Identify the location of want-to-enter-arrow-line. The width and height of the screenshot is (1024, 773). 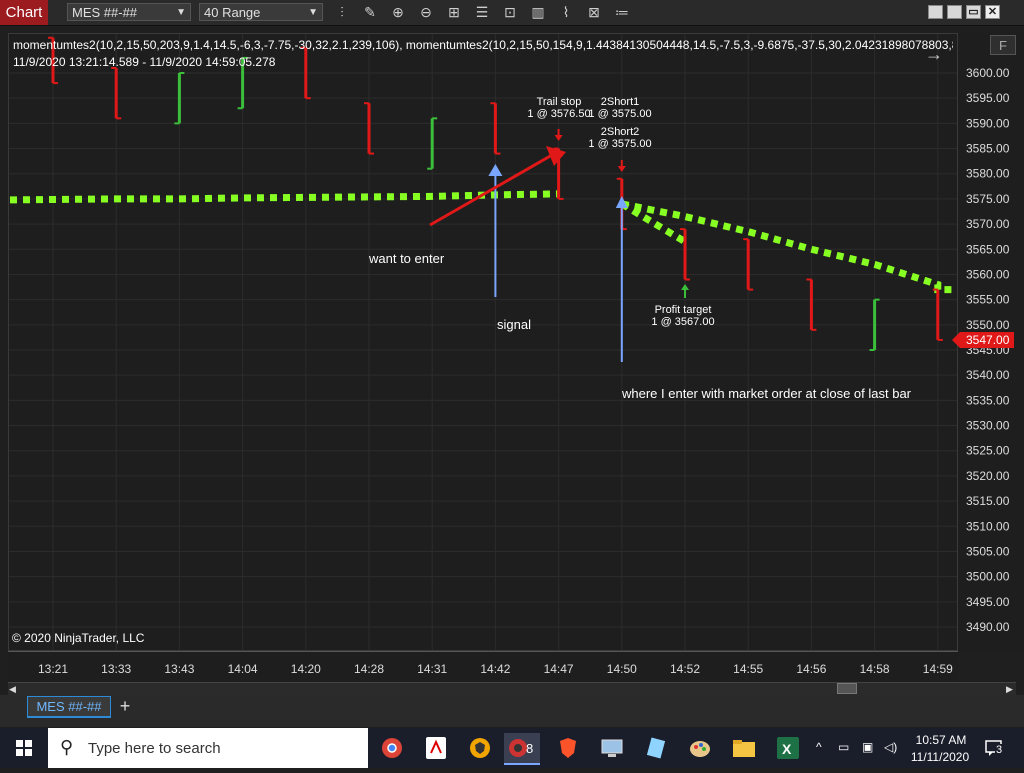
(491, 190).